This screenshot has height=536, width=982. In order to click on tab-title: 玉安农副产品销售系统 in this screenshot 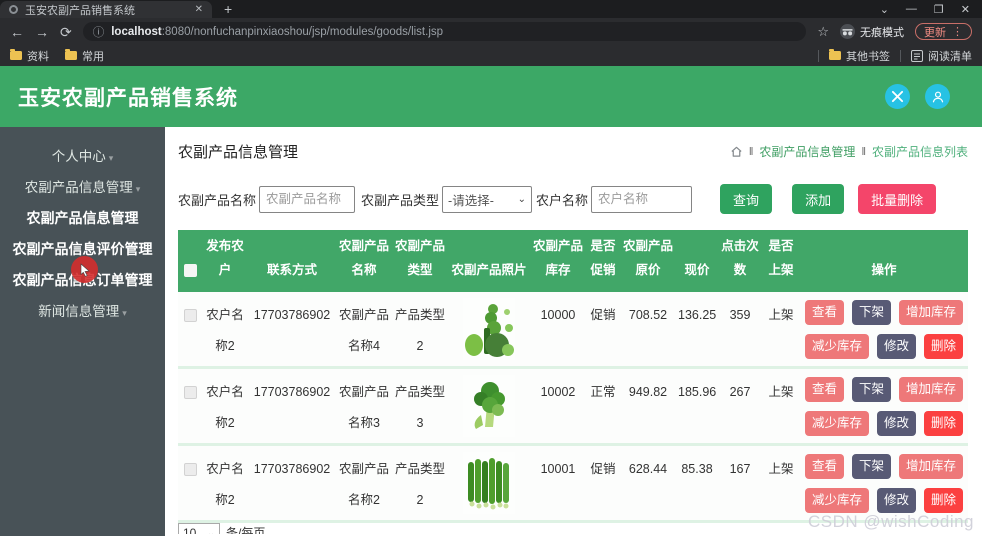, I will do `click(80, 10)`.